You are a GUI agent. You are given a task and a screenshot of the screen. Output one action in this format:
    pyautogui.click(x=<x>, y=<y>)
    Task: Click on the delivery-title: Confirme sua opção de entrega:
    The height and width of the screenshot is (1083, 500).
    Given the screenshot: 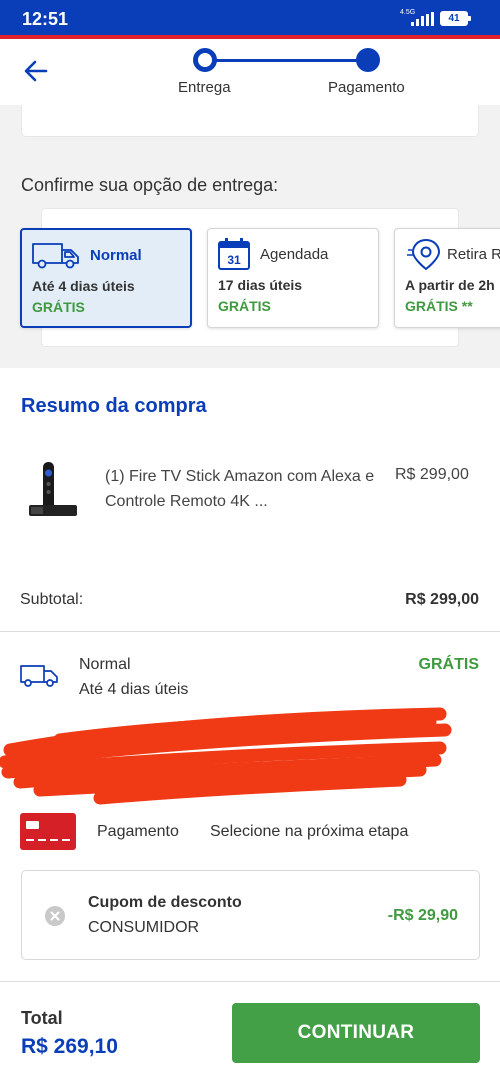 What is the action you would take?
    pyautogui.click(x=150, y=185)
    